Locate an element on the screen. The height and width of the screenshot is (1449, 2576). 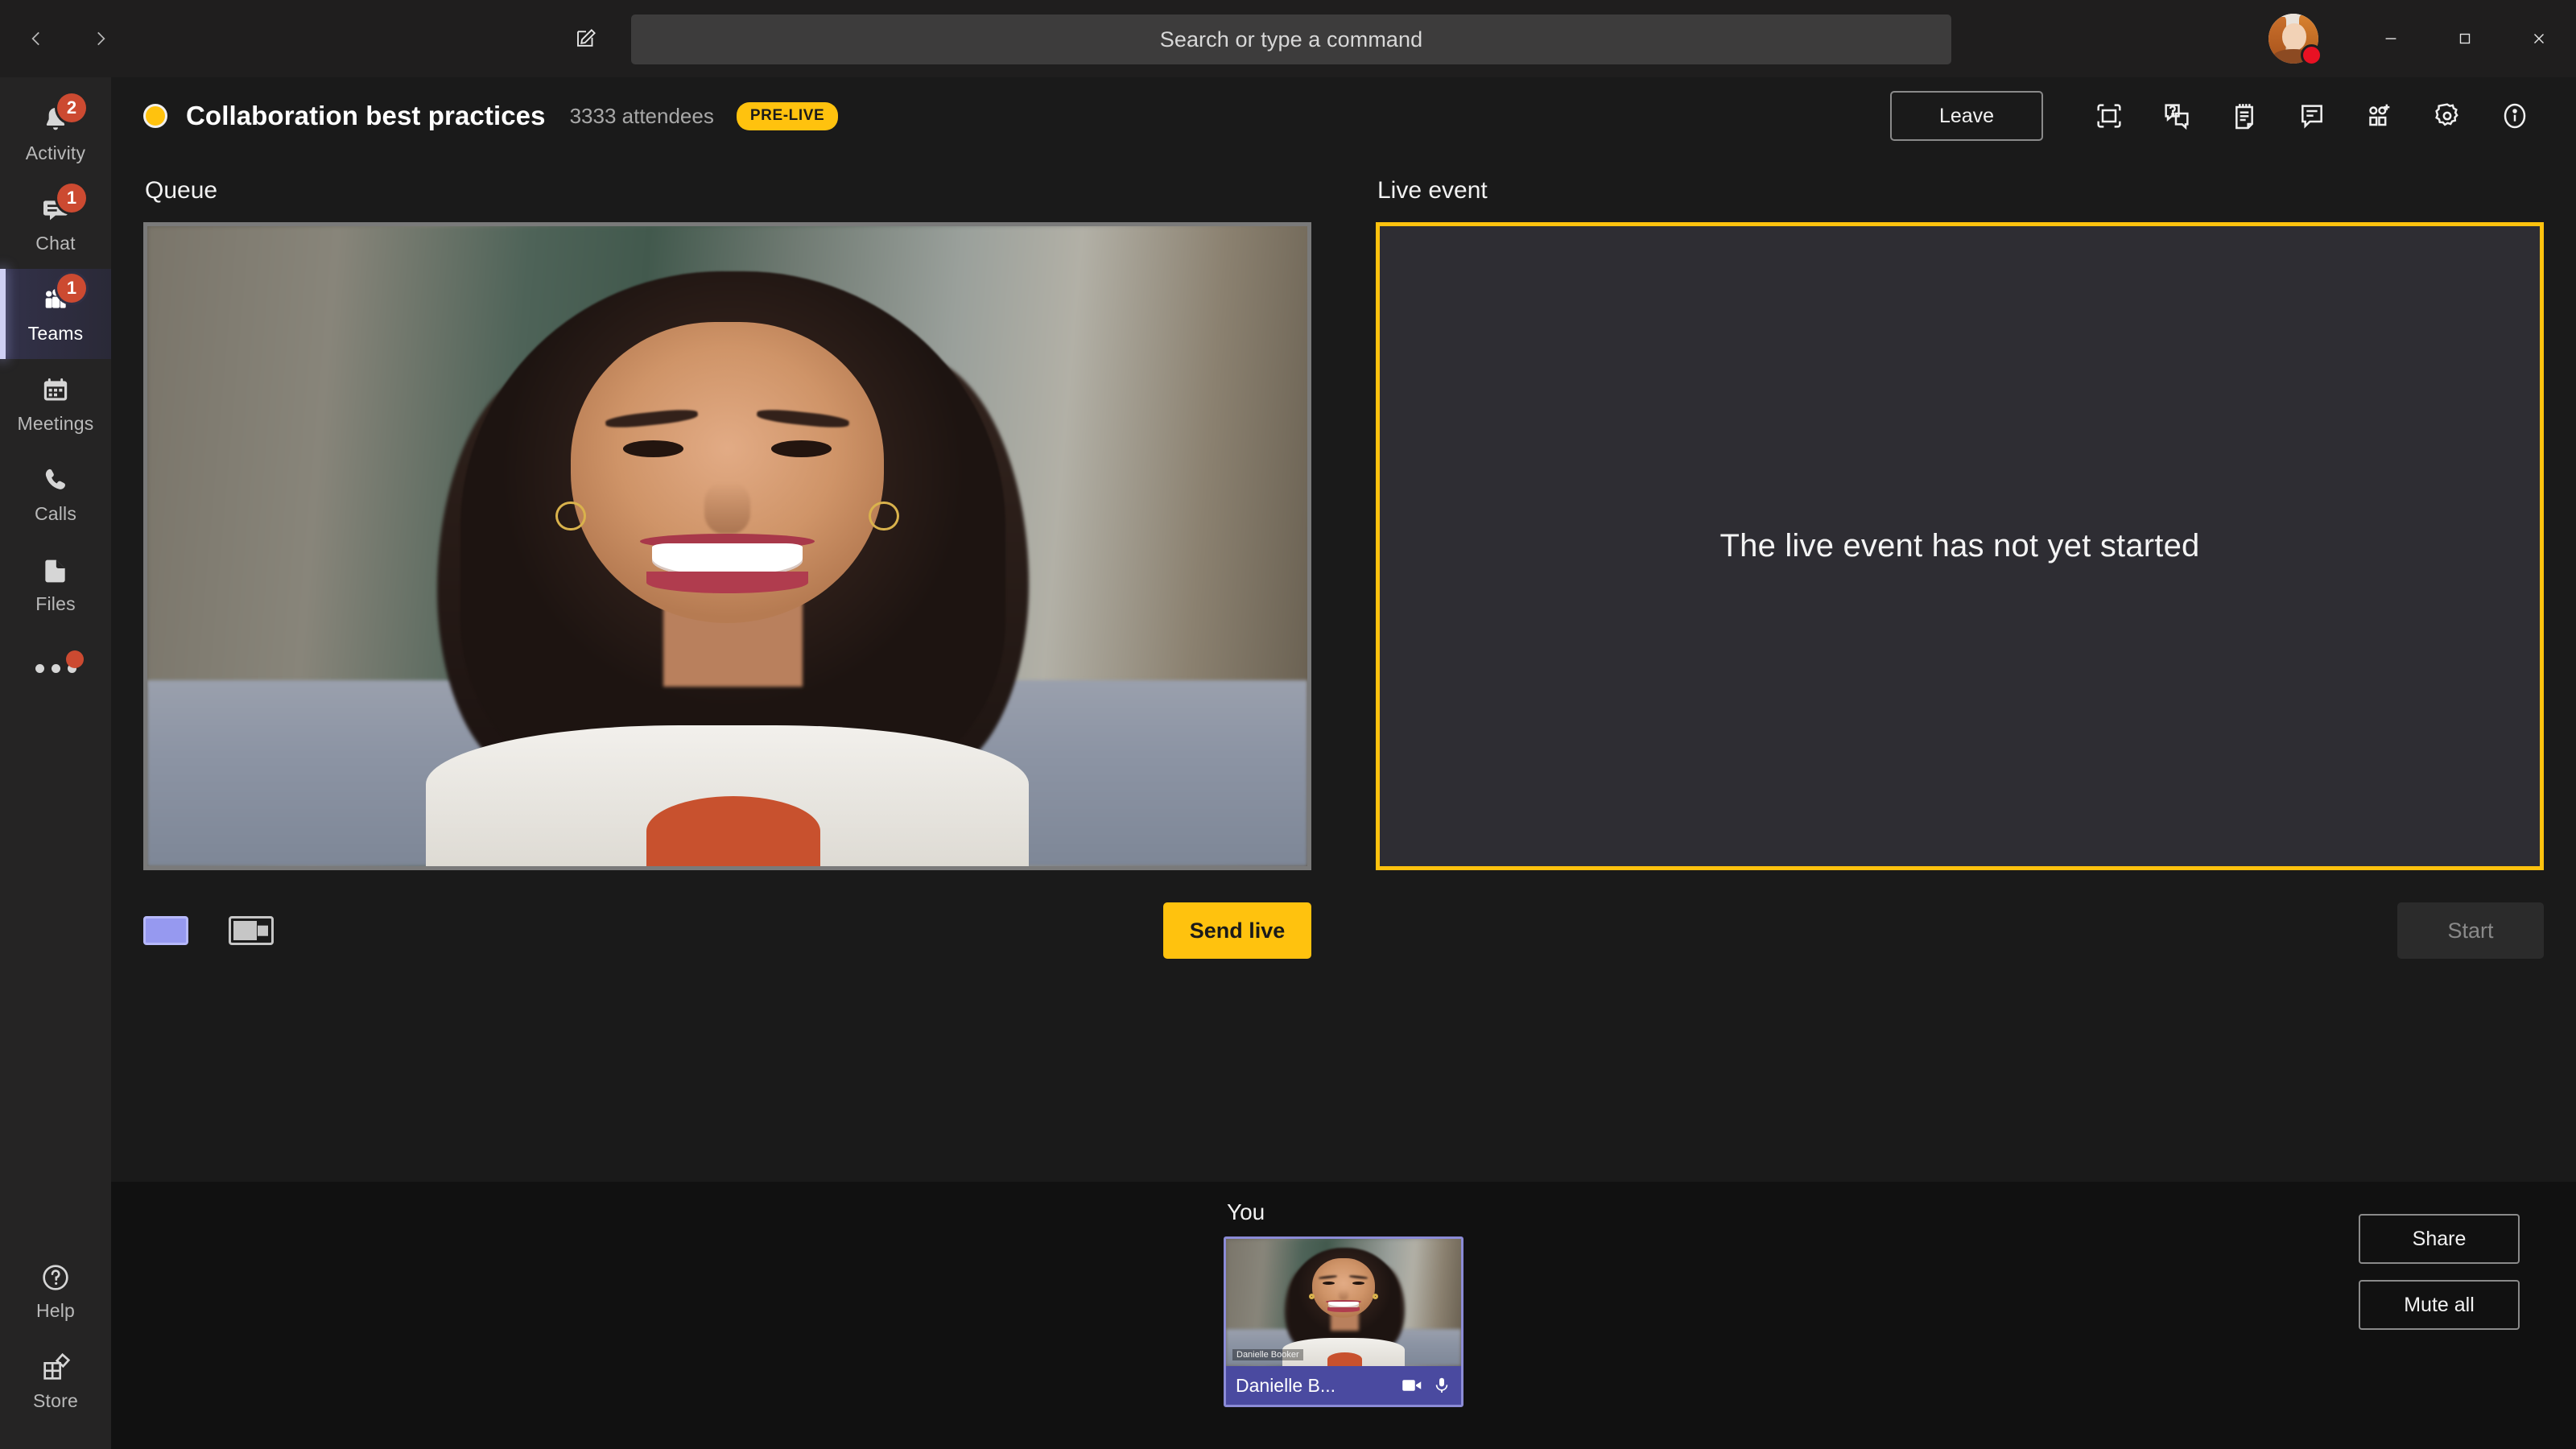
status-badge: PRE-LIVE is located at coordinates (787, 116).